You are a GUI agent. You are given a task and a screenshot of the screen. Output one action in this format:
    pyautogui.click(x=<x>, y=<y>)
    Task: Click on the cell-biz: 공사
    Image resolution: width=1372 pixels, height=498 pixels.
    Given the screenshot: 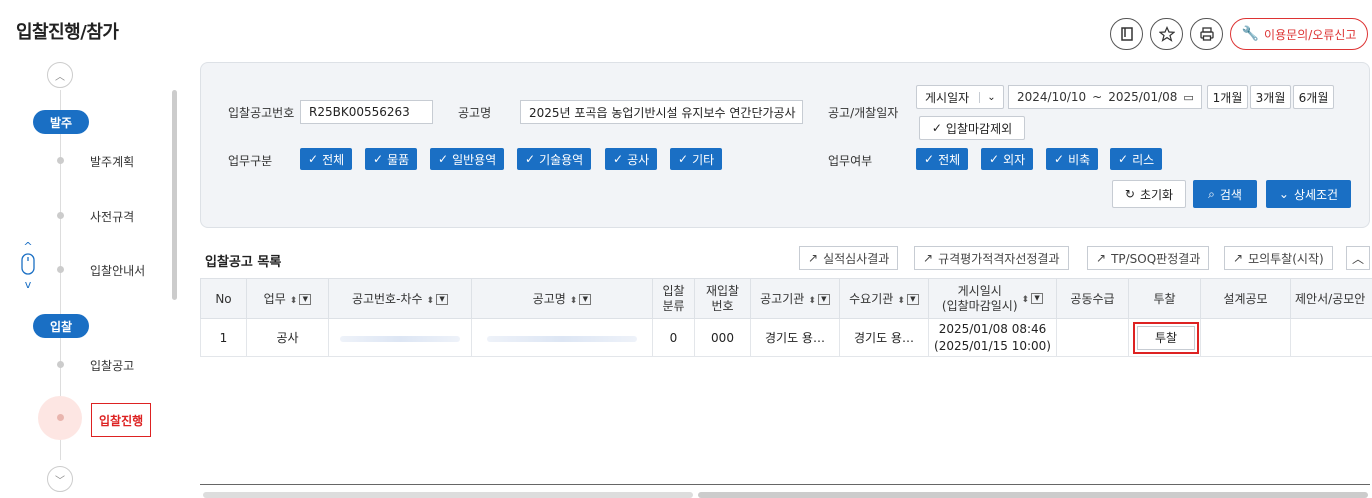 What is the action you would take?
    pyautogui.click(x=287, y=337)
    